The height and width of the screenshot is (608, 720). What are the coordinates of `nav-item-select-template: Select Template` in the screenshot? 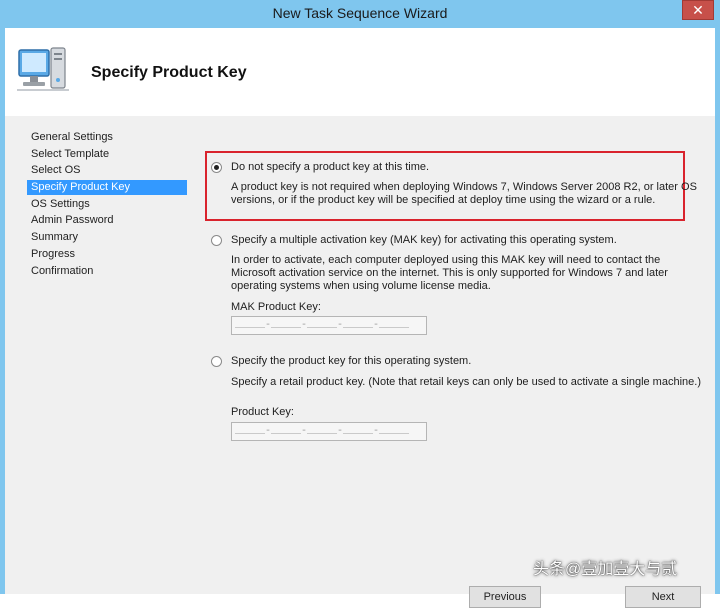 It's located at (107, 154).